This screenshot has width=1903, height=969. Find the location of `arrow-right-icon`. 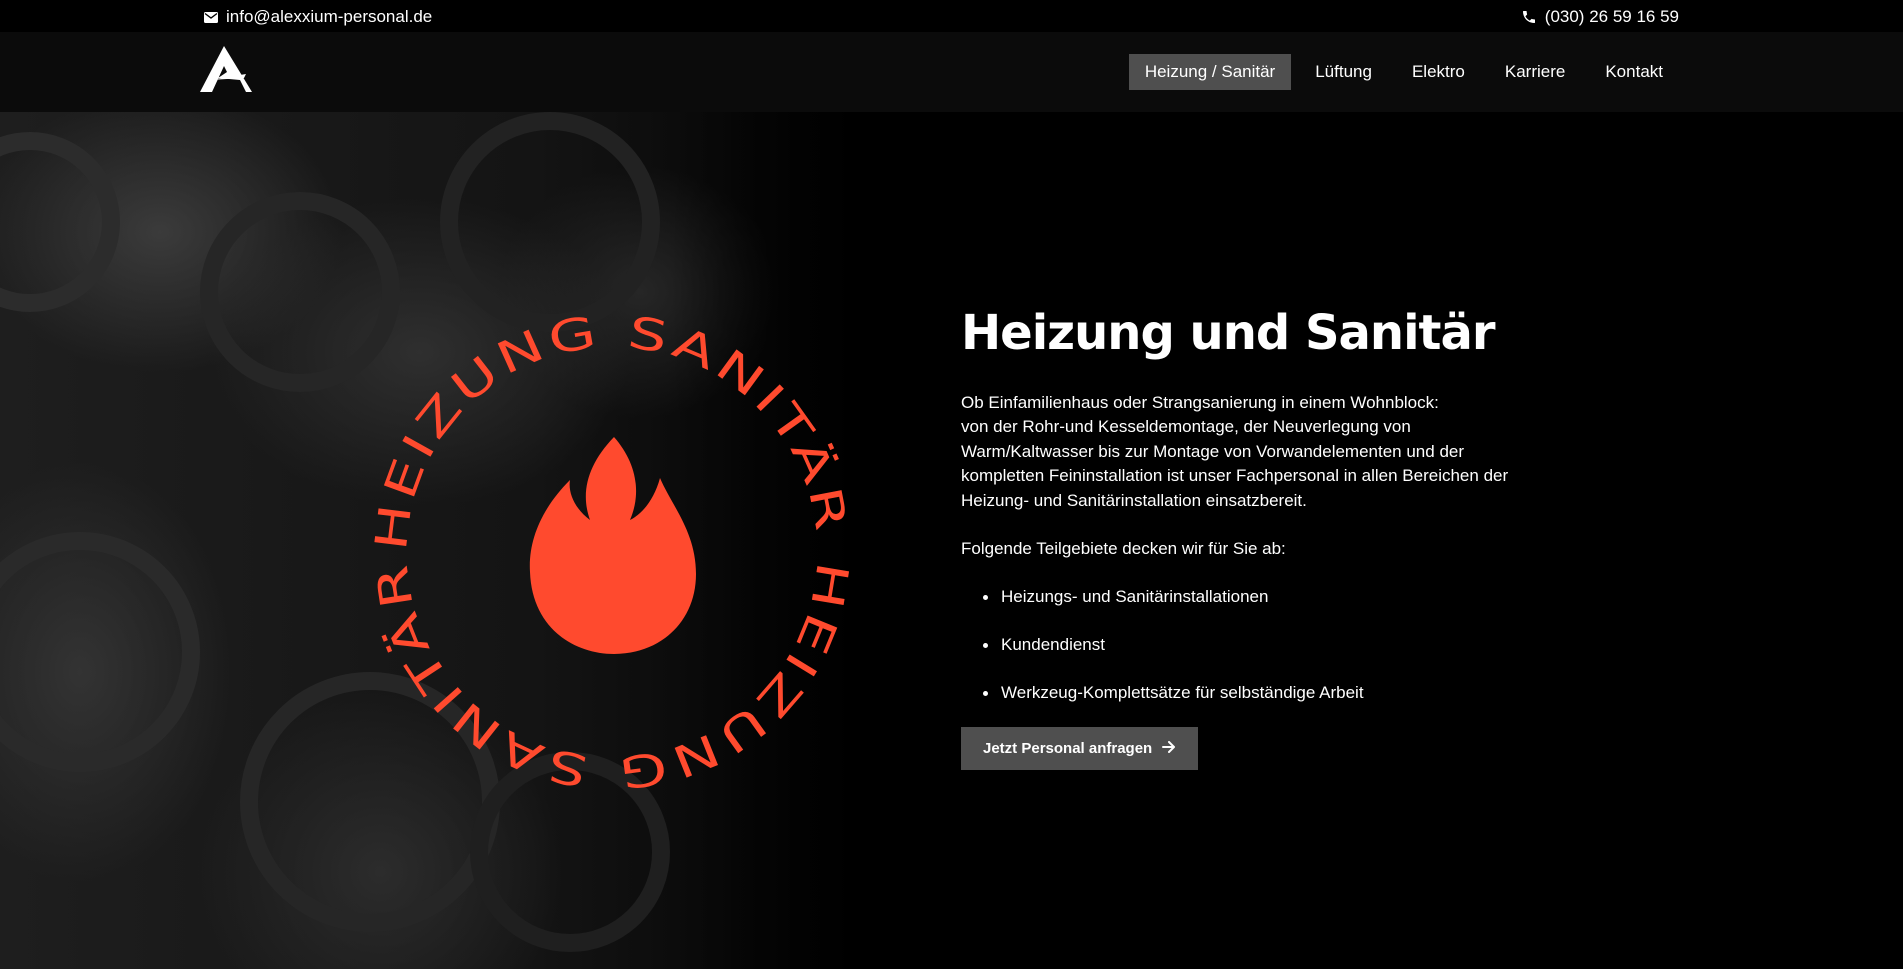

arrow-right-icon is located at coordinates (1169, 748).